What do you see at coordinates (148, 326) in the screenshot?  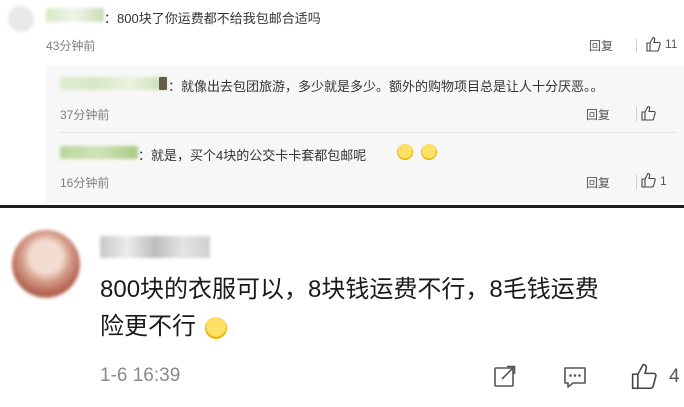 I see `comment-line-2-text: 险更不行` at bounding box center [148, 326].